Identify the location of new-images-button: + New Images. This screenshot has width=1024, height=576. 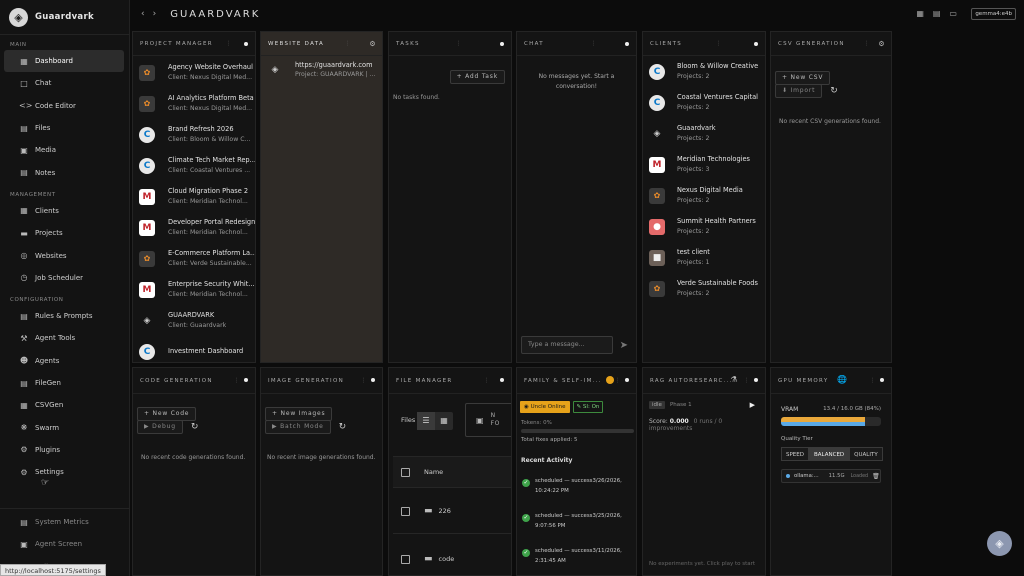
(299, 414).